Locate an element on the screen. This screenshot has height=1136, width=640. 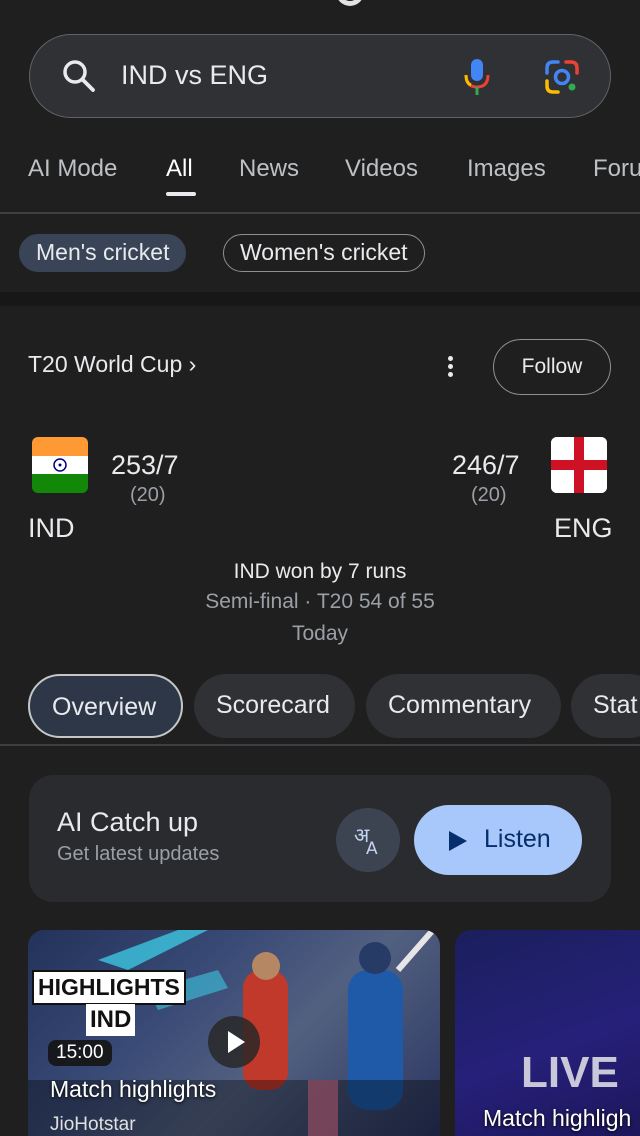
translate-button: अ A is located at coordinates (368, 840).